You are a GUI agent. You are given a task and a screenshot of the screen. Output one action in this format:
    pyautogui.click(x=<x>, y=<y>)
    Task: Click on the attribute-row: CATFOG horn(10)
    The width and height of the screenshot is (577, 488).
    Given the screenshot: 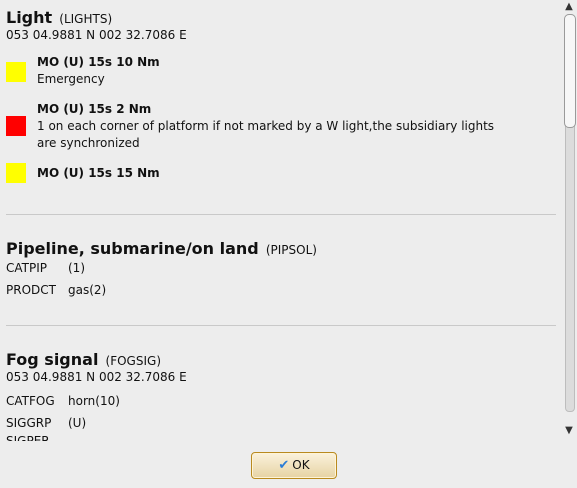 What is the action you would take?
    pyautogui.click(x=63, y=401)
    